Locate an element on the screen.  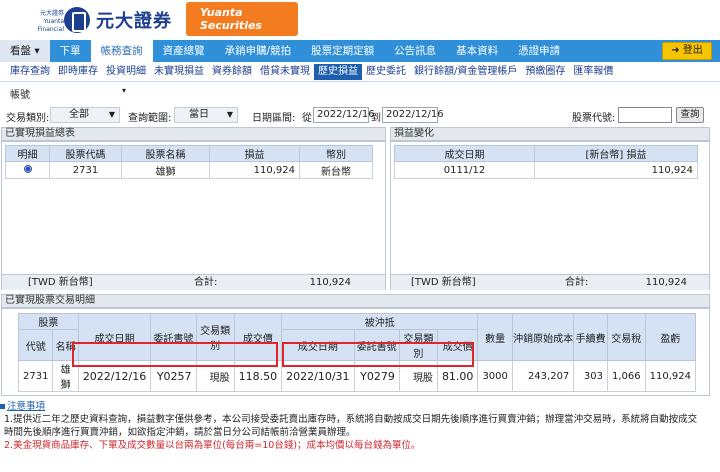
subnav-margin-balance: 資券餘額 is located at coordinates (232, 72).